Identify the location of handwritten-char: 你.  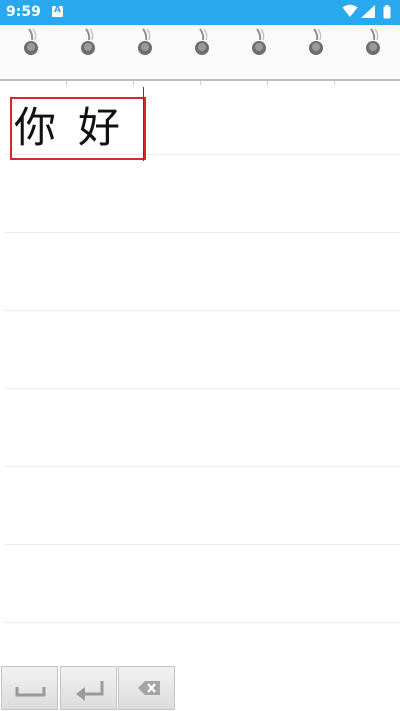
(35, 127).